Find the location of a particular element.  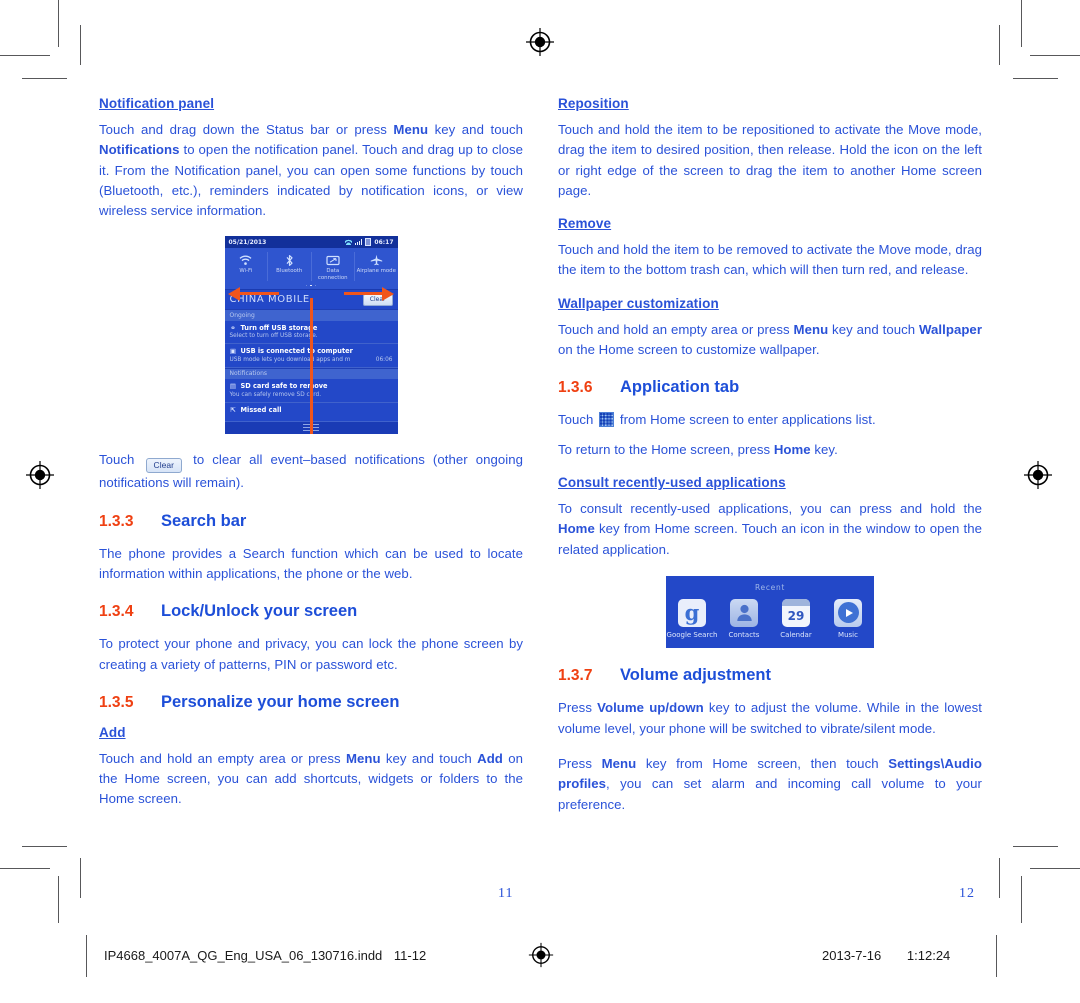

recent-app-music: Music is located at coordinates (848, 619).